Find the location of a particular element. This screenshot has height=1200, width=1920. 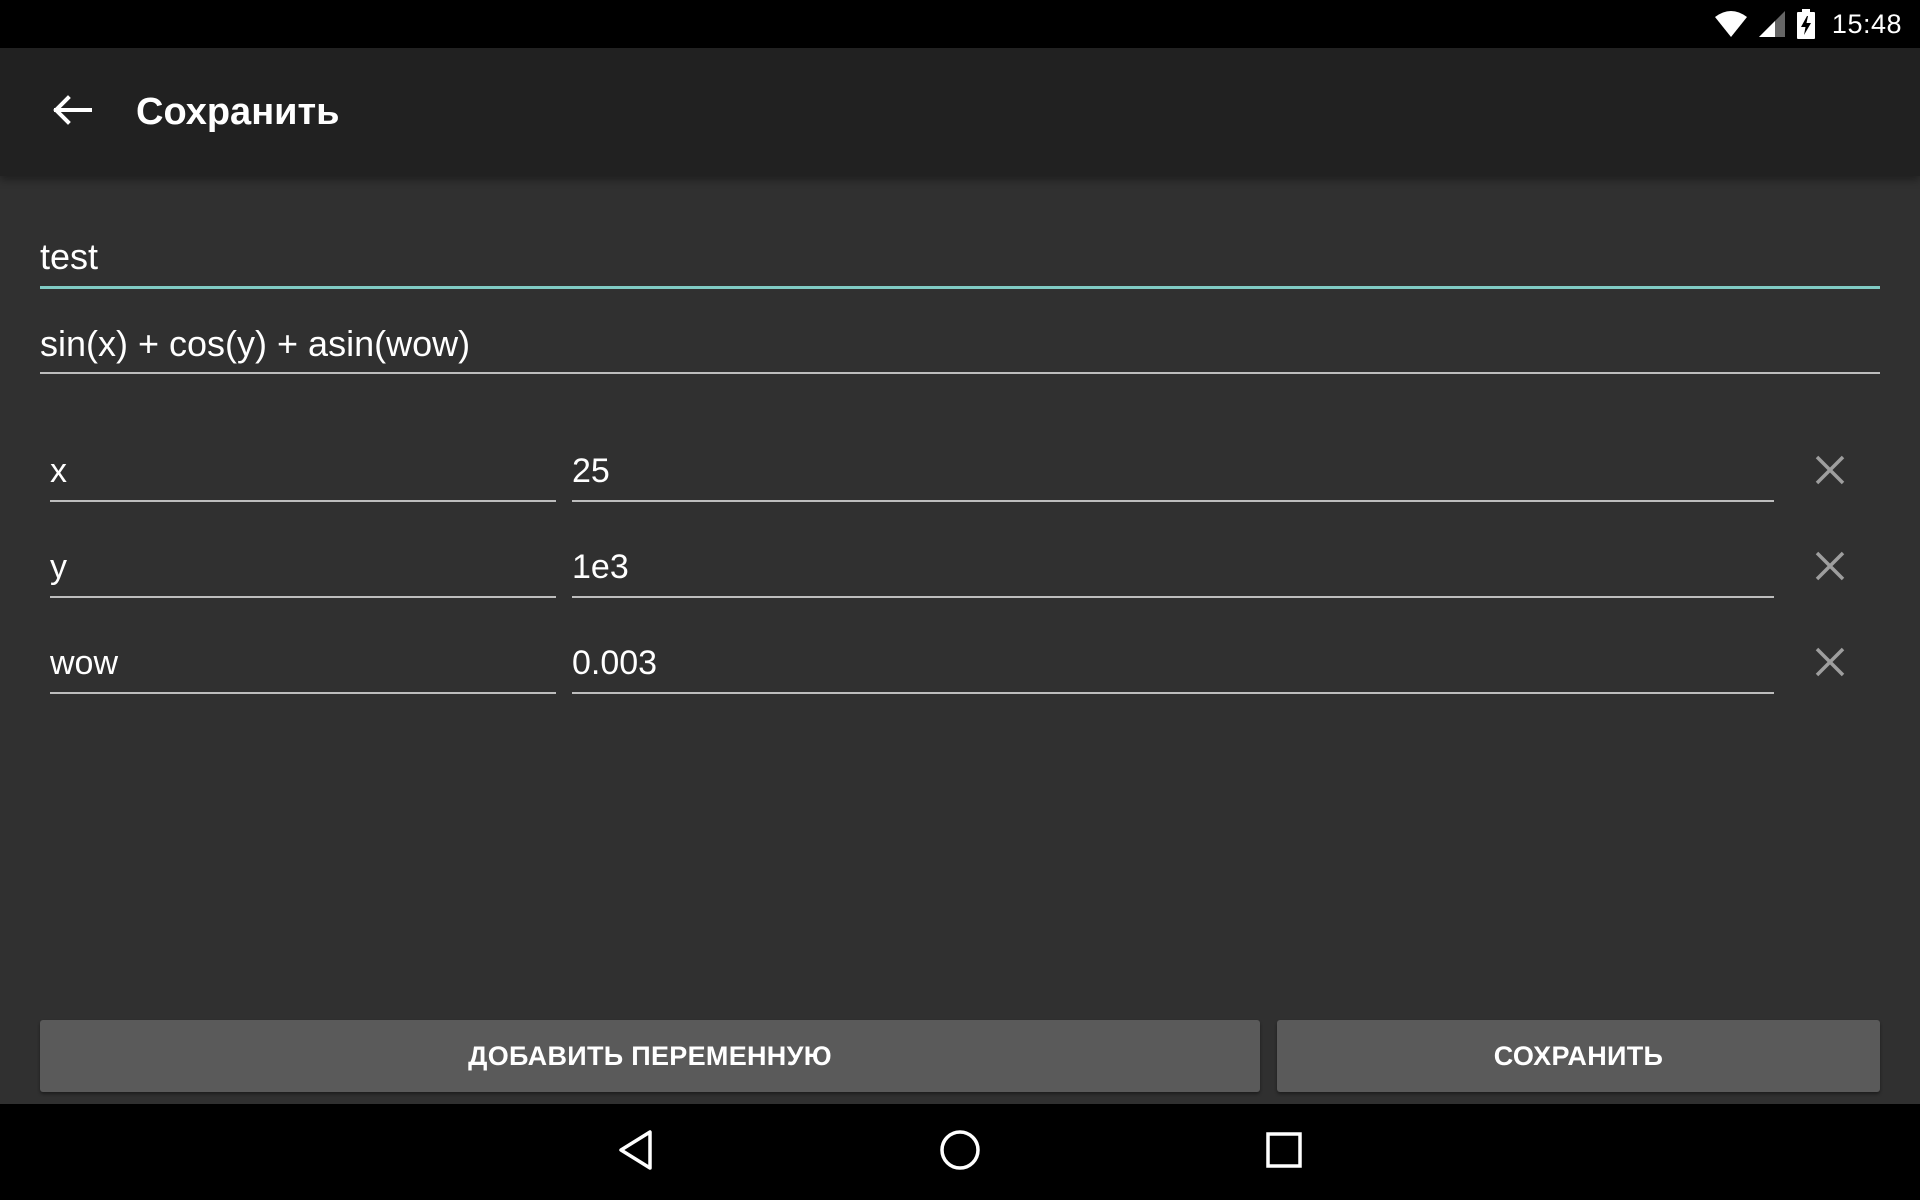

back-triangle-icon is located at coordinates (636, 1152).